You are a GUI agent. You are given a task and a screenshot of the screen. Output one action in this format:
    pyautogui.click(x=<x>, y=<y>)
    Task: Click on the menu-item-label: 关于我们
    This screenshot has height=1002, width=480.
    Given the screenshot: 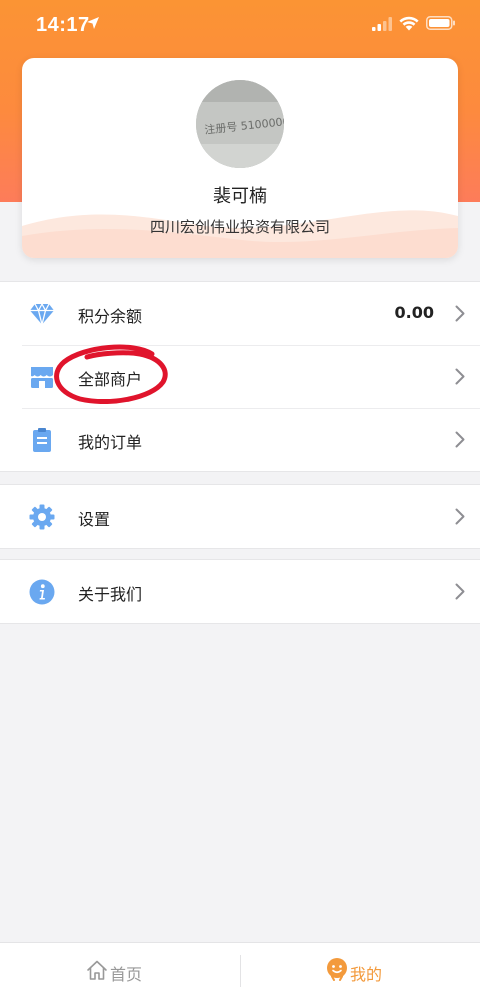 What is the action you would take?
    pyautogui.click(x=110, y=594)
    